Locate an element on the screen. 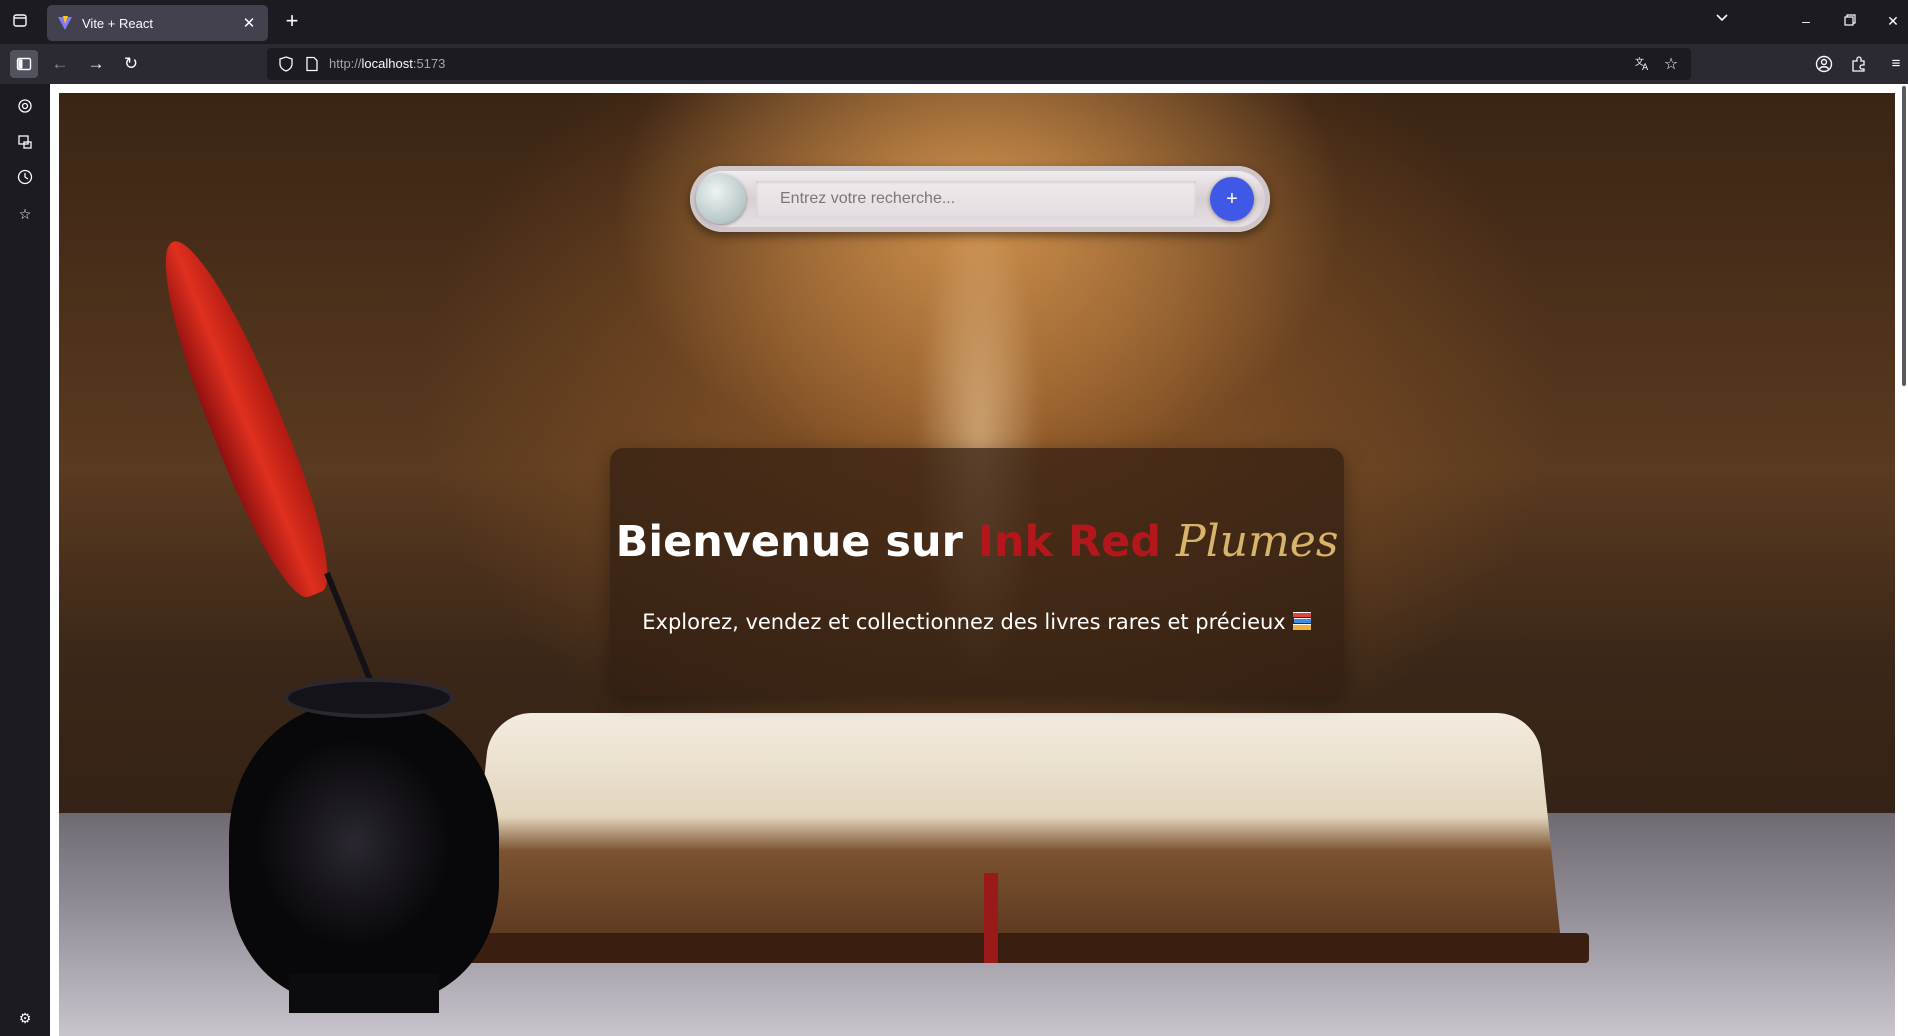  reload-icon: ↻ is located at coordinates (131, 64).